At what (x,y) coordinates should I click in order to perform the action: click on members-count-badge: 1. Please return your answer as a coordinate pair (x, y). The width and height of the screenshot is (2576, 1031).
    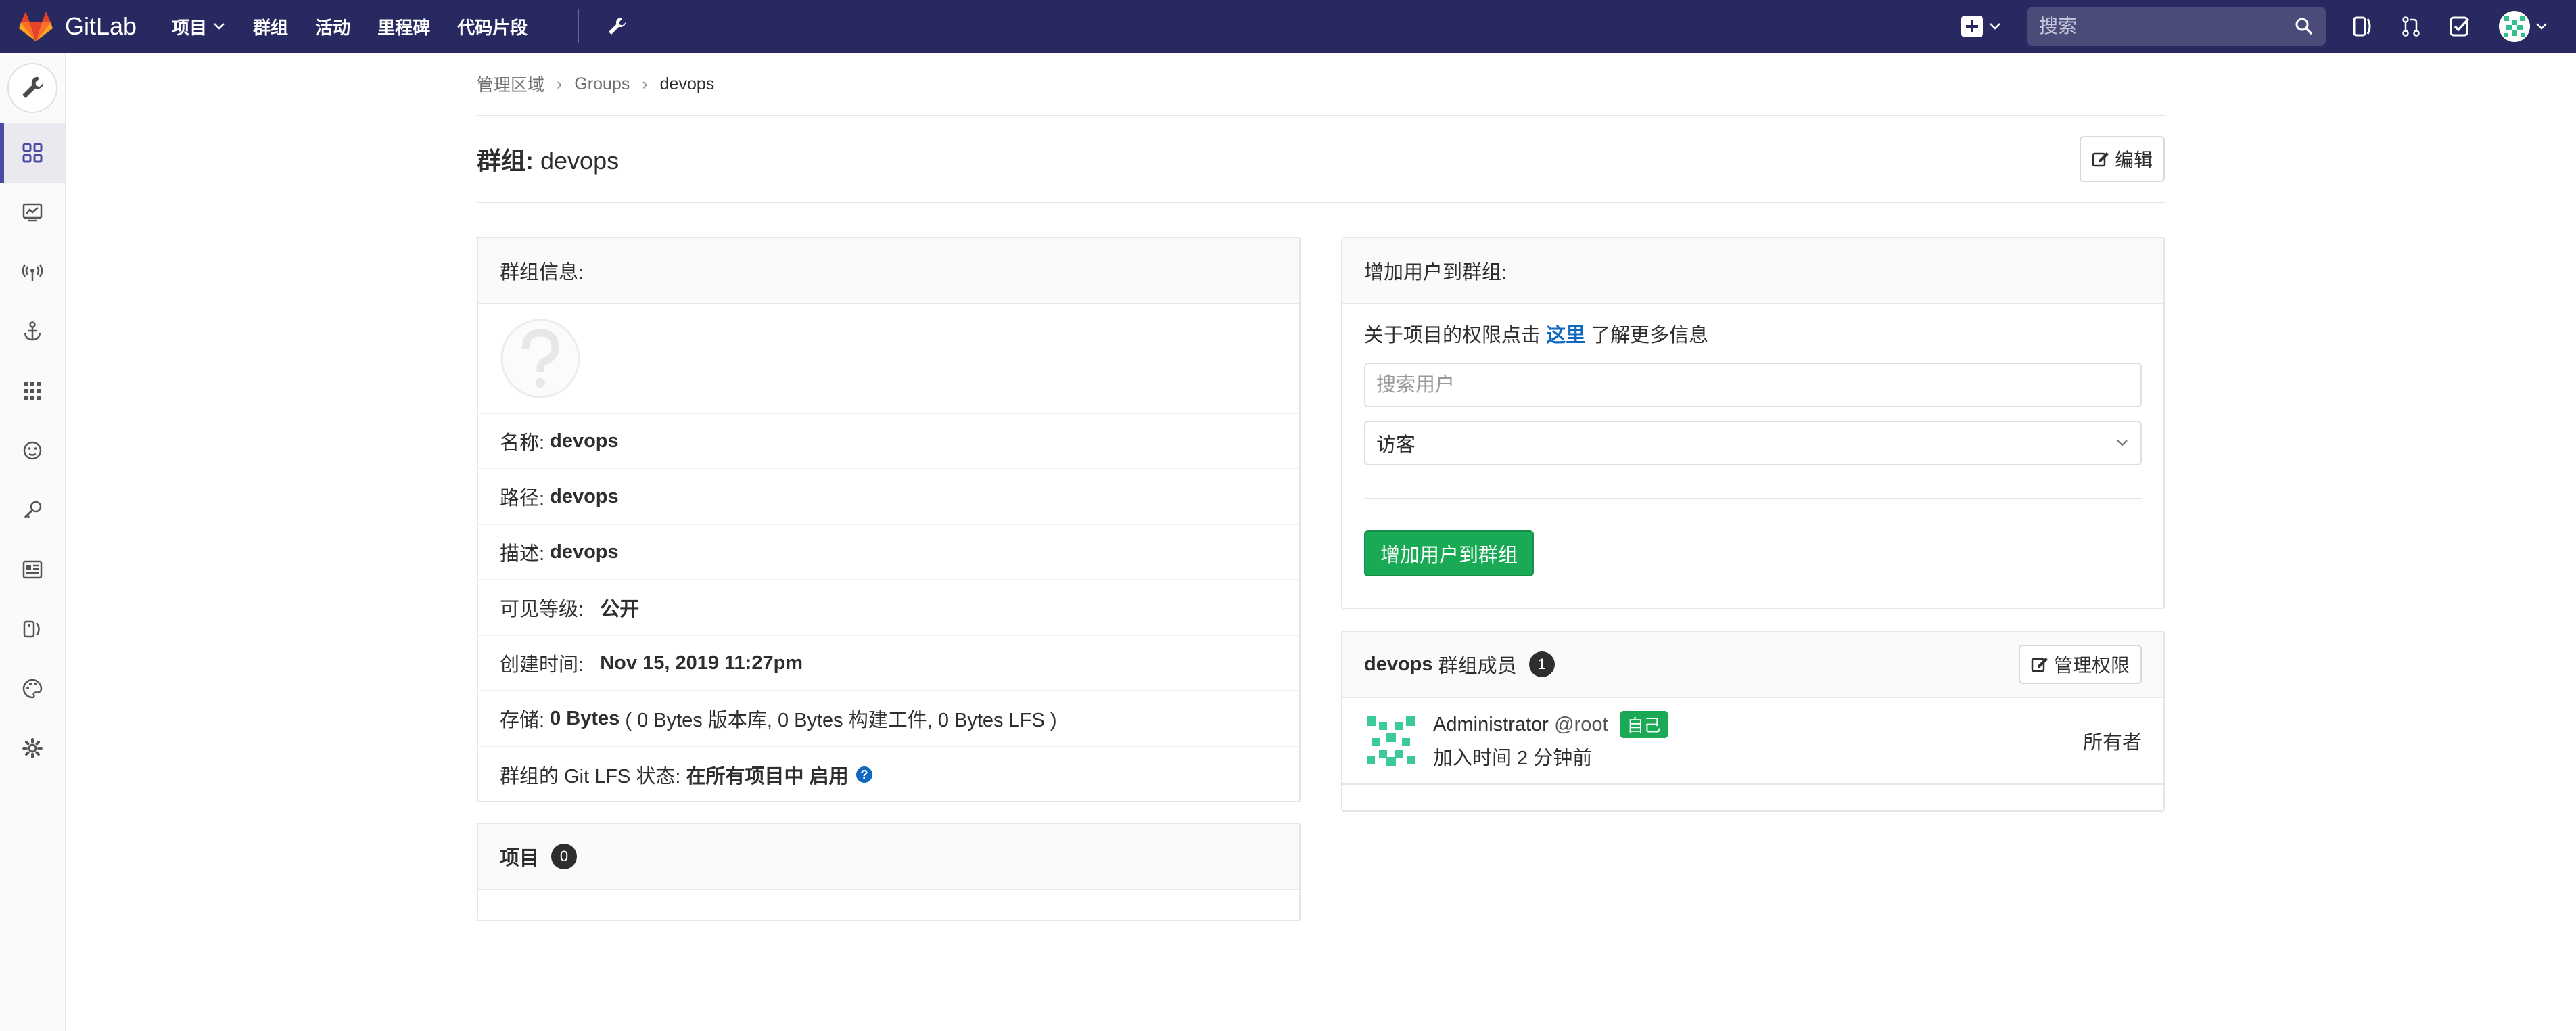
    Looking at the image, I should click on (1541, 664).